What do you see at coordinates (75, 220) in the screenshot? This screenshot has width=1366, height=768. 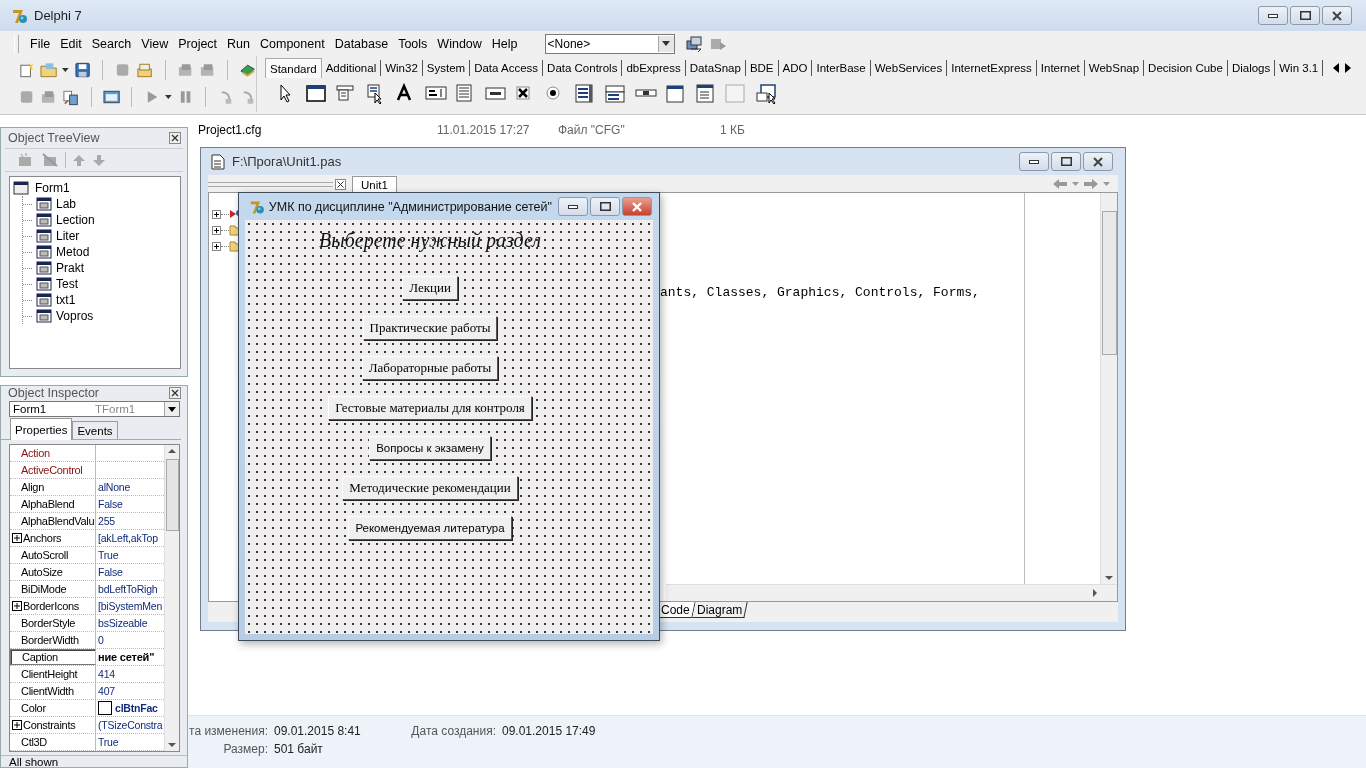 I see `tree-item: Lection` at bounding box center [75, 220].